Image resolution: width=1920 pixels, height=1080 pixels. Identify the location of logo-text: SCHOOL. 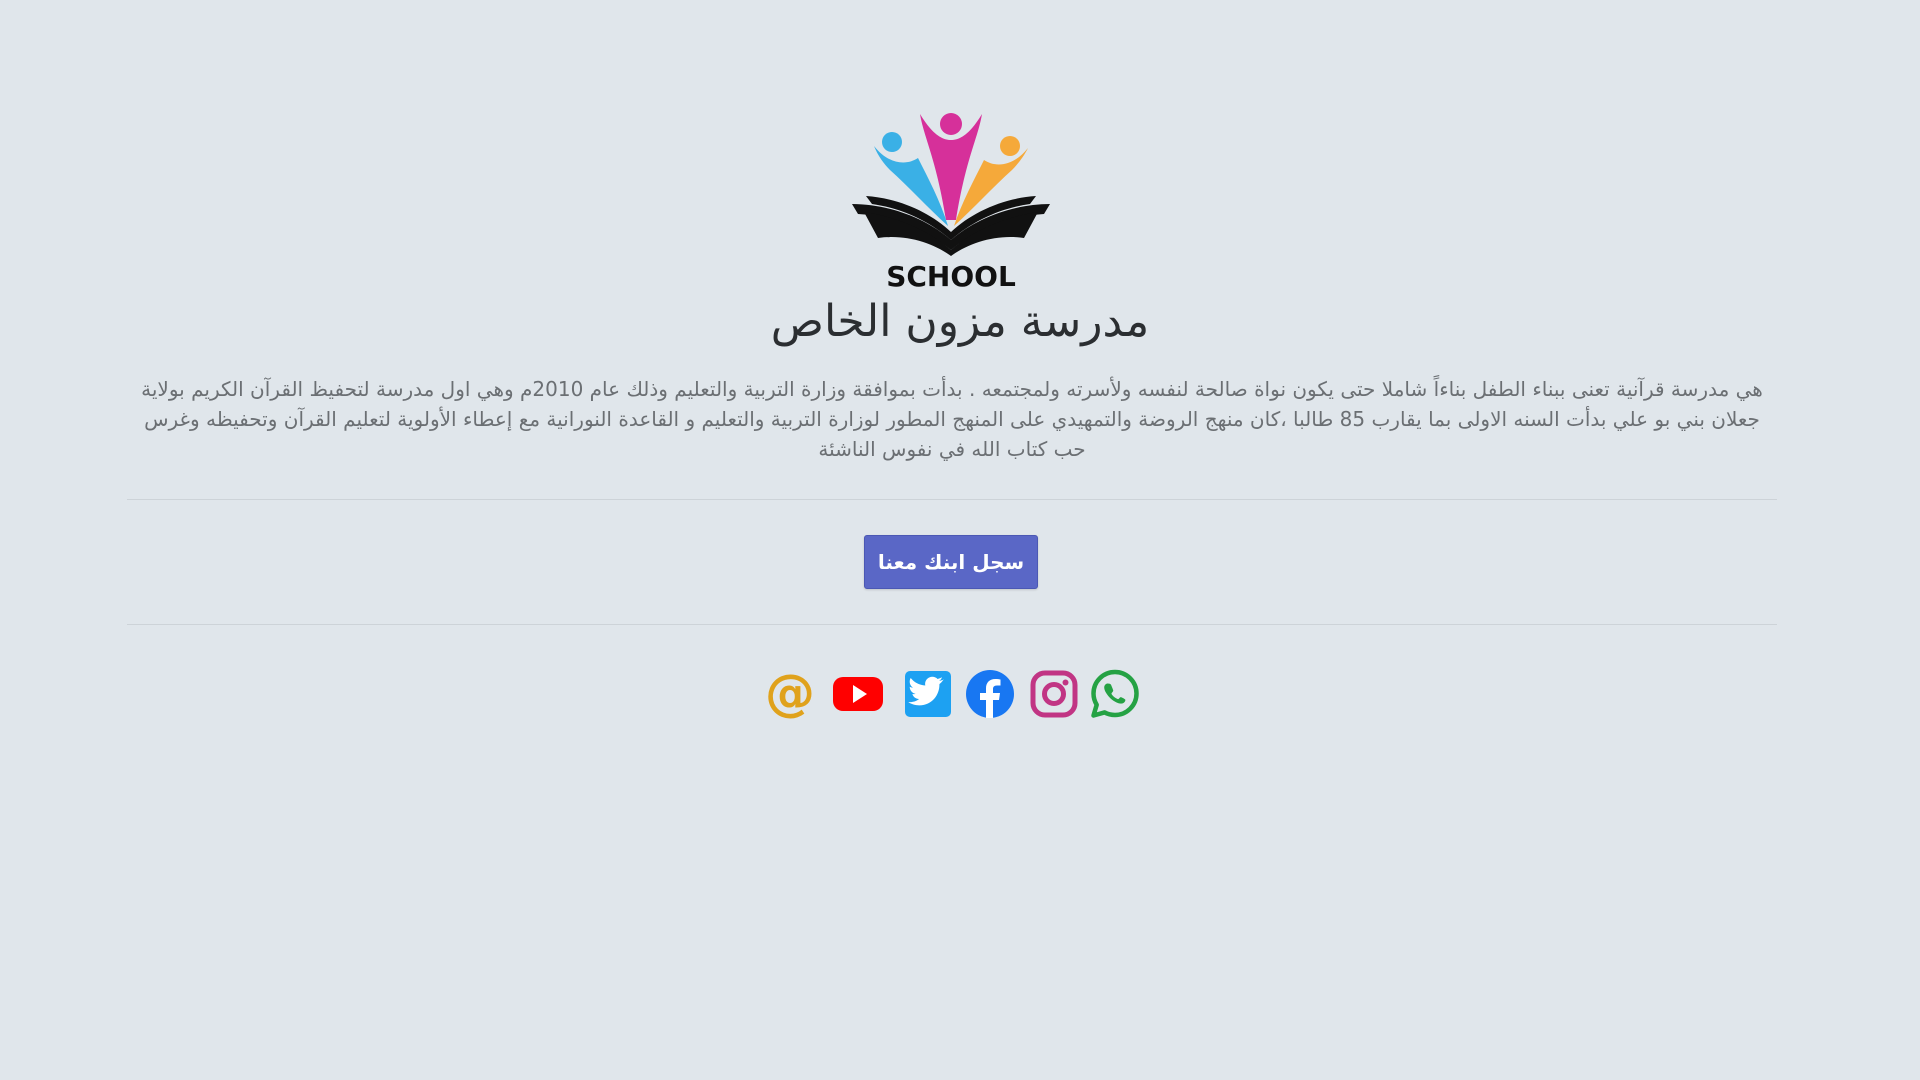
(951, 276).